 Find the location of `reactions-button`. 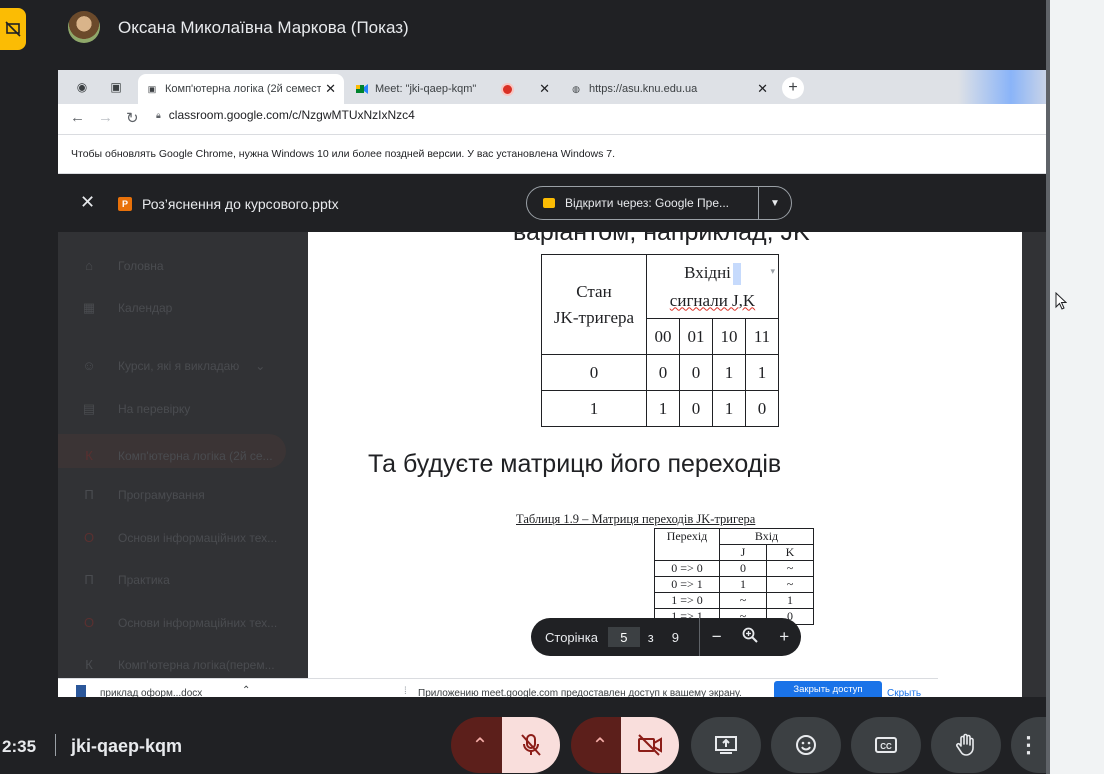

reactions-button is located at coordinates (806, 745).